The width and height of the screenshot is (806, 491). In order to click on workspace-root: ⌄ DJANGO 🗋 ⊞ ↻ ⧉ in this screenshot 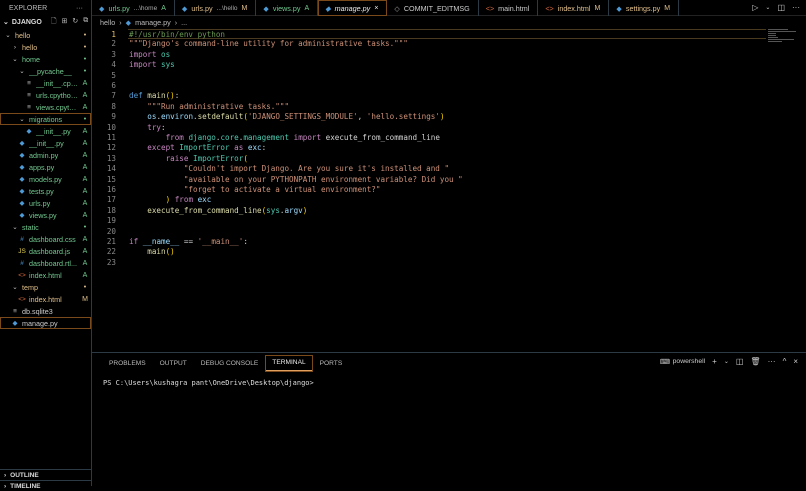, I will do `click(45, 22)`.